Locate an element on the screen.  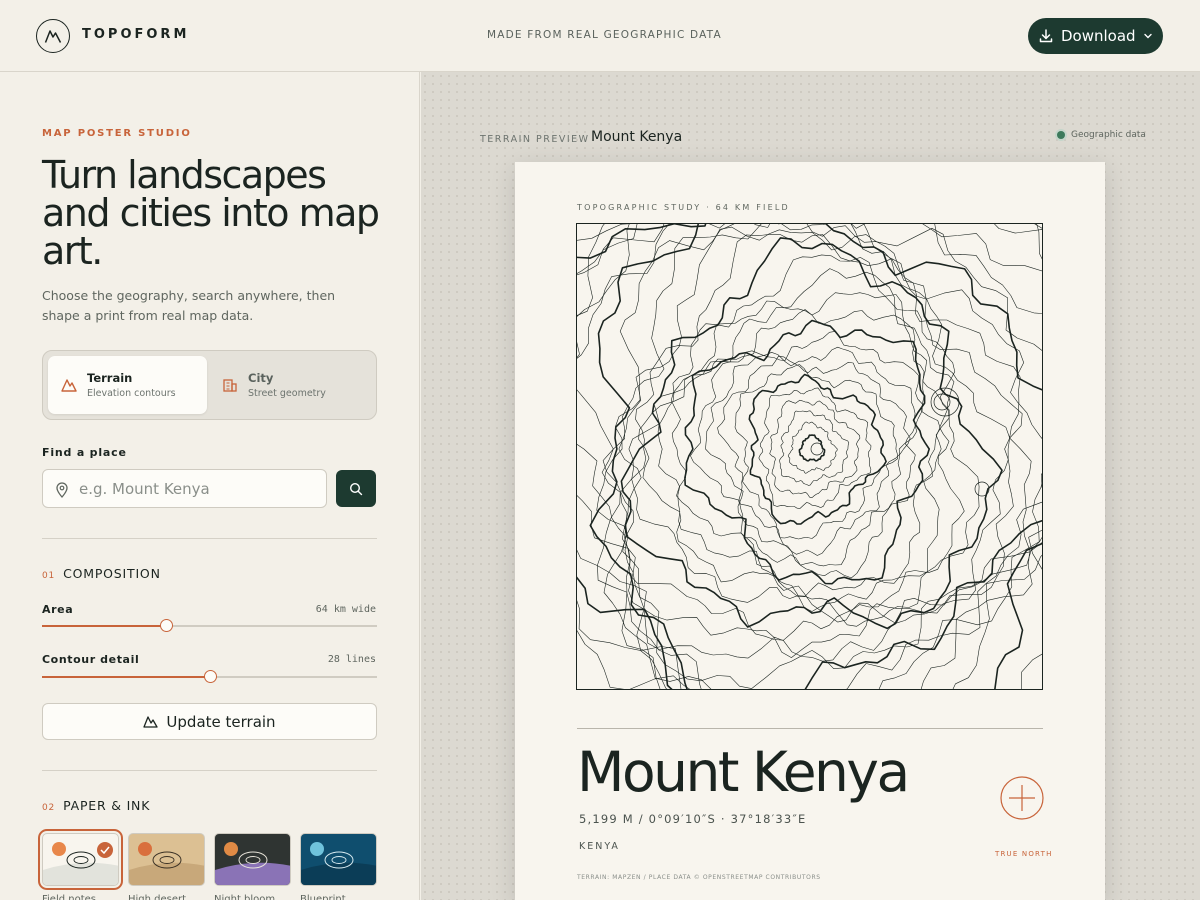
area-label: Area is located at coordinates (58, 609).